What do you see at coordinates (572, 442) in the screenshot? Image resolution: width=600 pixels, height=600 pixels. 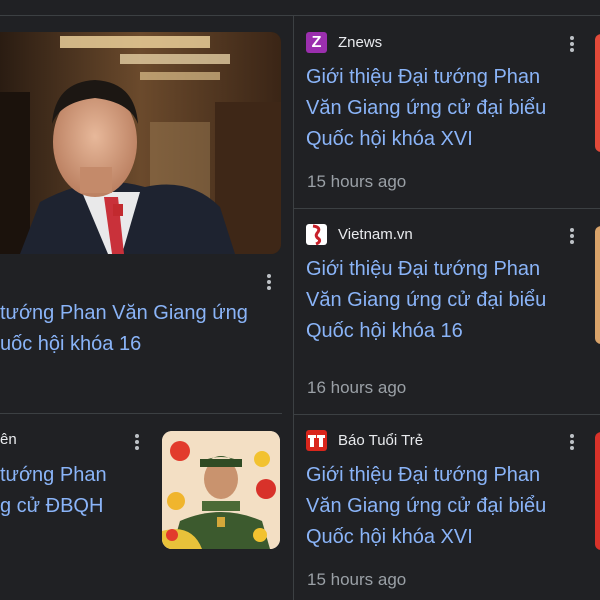 I see `card3-more-options-icon` at bounding box center [572, 442].